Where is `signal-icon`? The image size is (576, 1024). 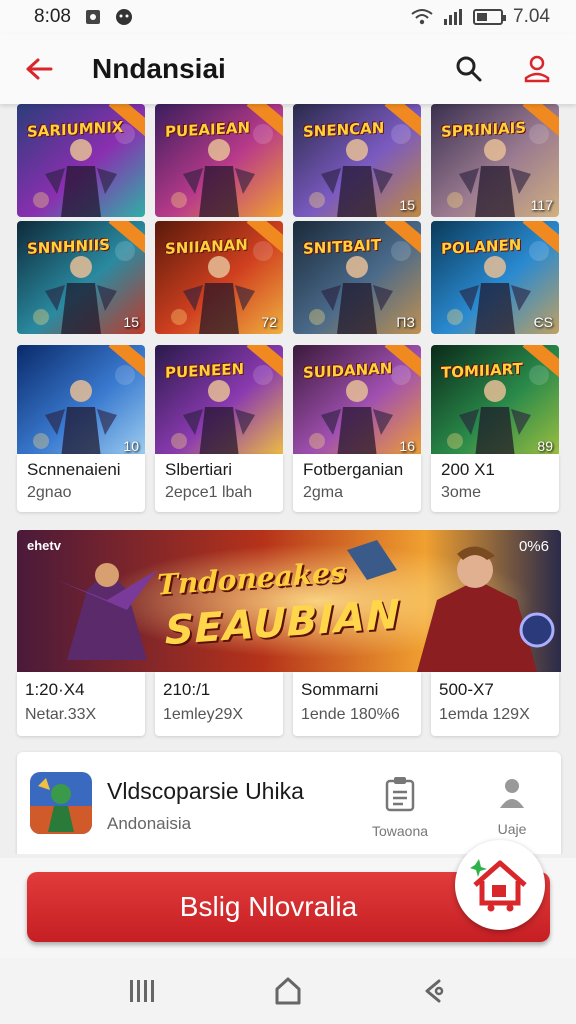
signal-icon is located at coordinates (453, 17).